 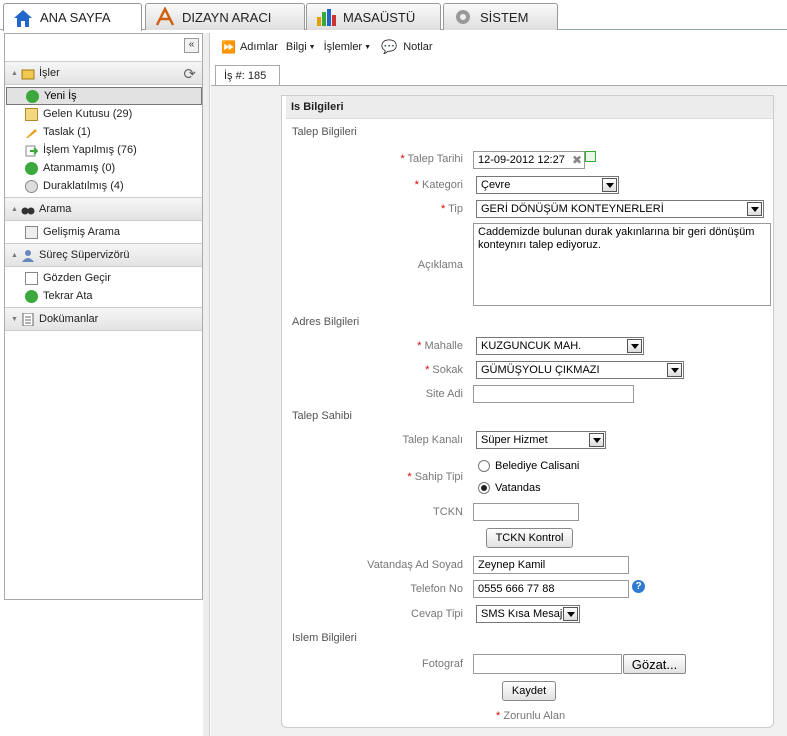 What do you see at coordinates (31, 278) in the screenshot?
I see `review-icon` at bounding box center [31, 278].